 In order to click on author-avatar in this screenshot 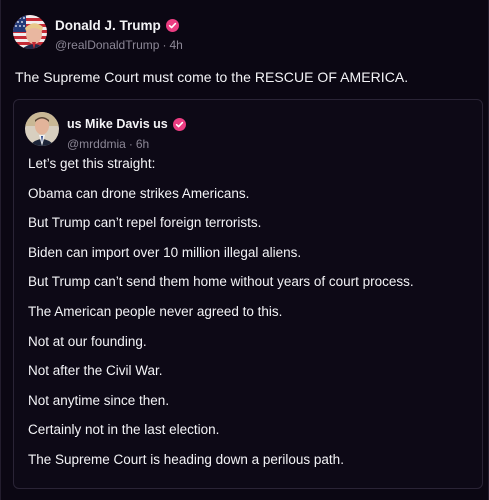, I will do `click(30, 32)`.